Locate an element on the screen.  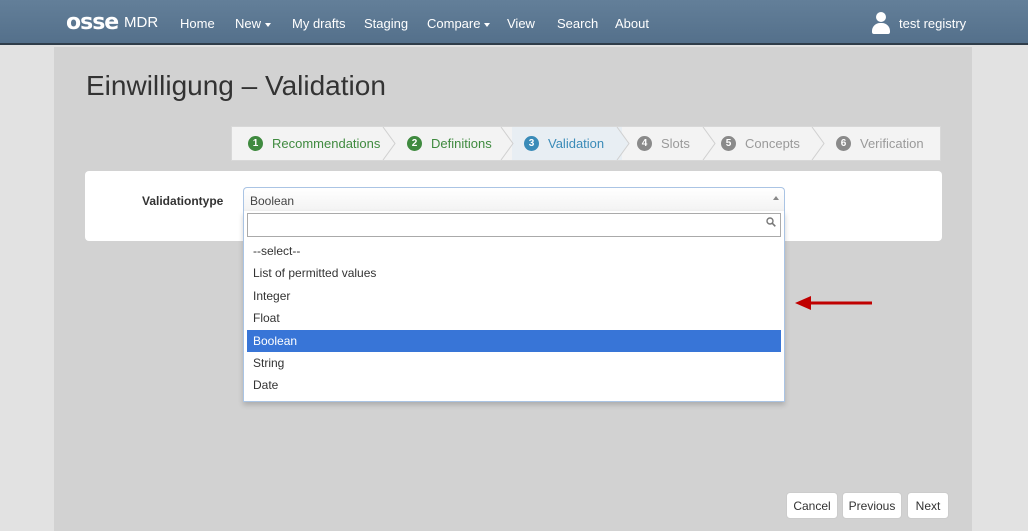
option-float: Float is located at coordinates (514, 318).